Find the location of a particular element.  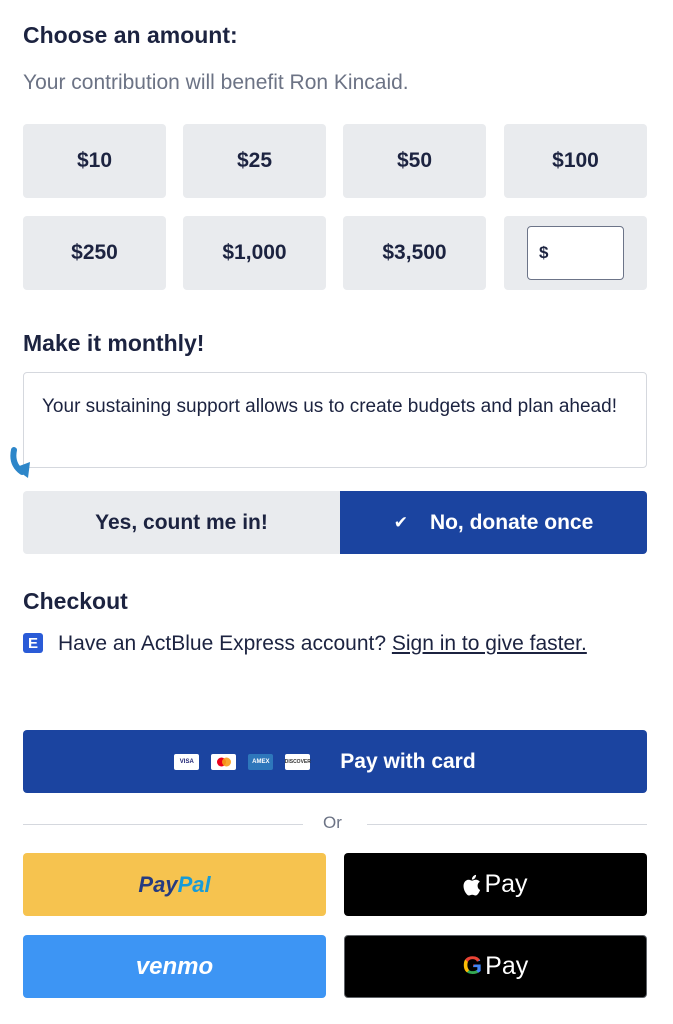

pay-with-card-label: Pay with card is located at coordinates (408, 761).